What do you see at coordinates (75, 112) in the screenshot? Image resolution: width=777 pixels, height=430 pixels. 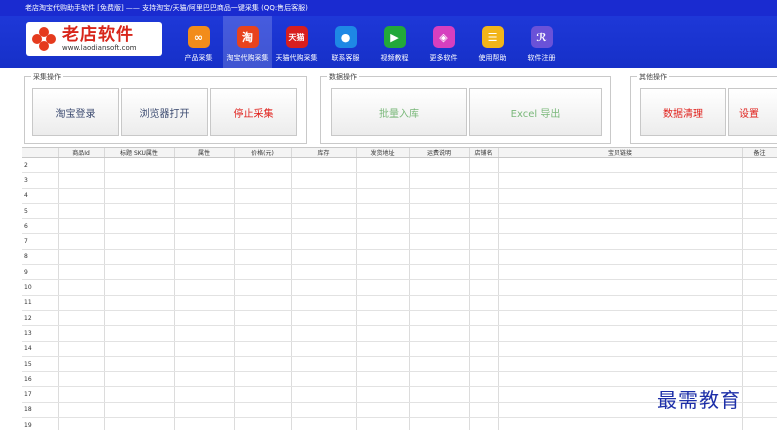 I see `taobao-login-button: 淘宝登录` at bounding box center [75, 112].